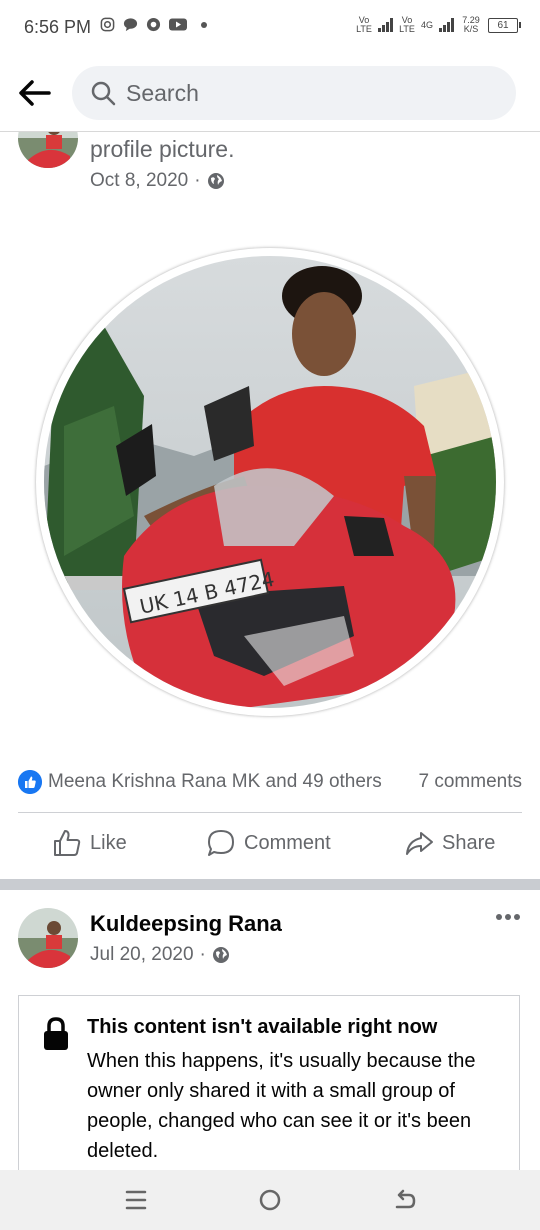  Describe the element at coordinates (471, 24) in the screenshot. I see `network-speed: 7.29 K/S` at that location.